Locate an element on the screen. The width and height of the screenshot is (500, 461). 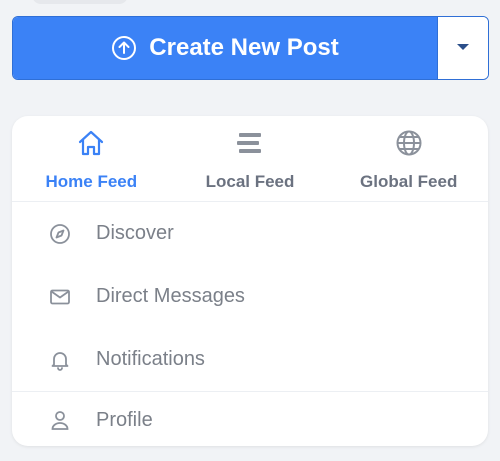
create-post-button: Create New Post is located at coordinates (225, 48).